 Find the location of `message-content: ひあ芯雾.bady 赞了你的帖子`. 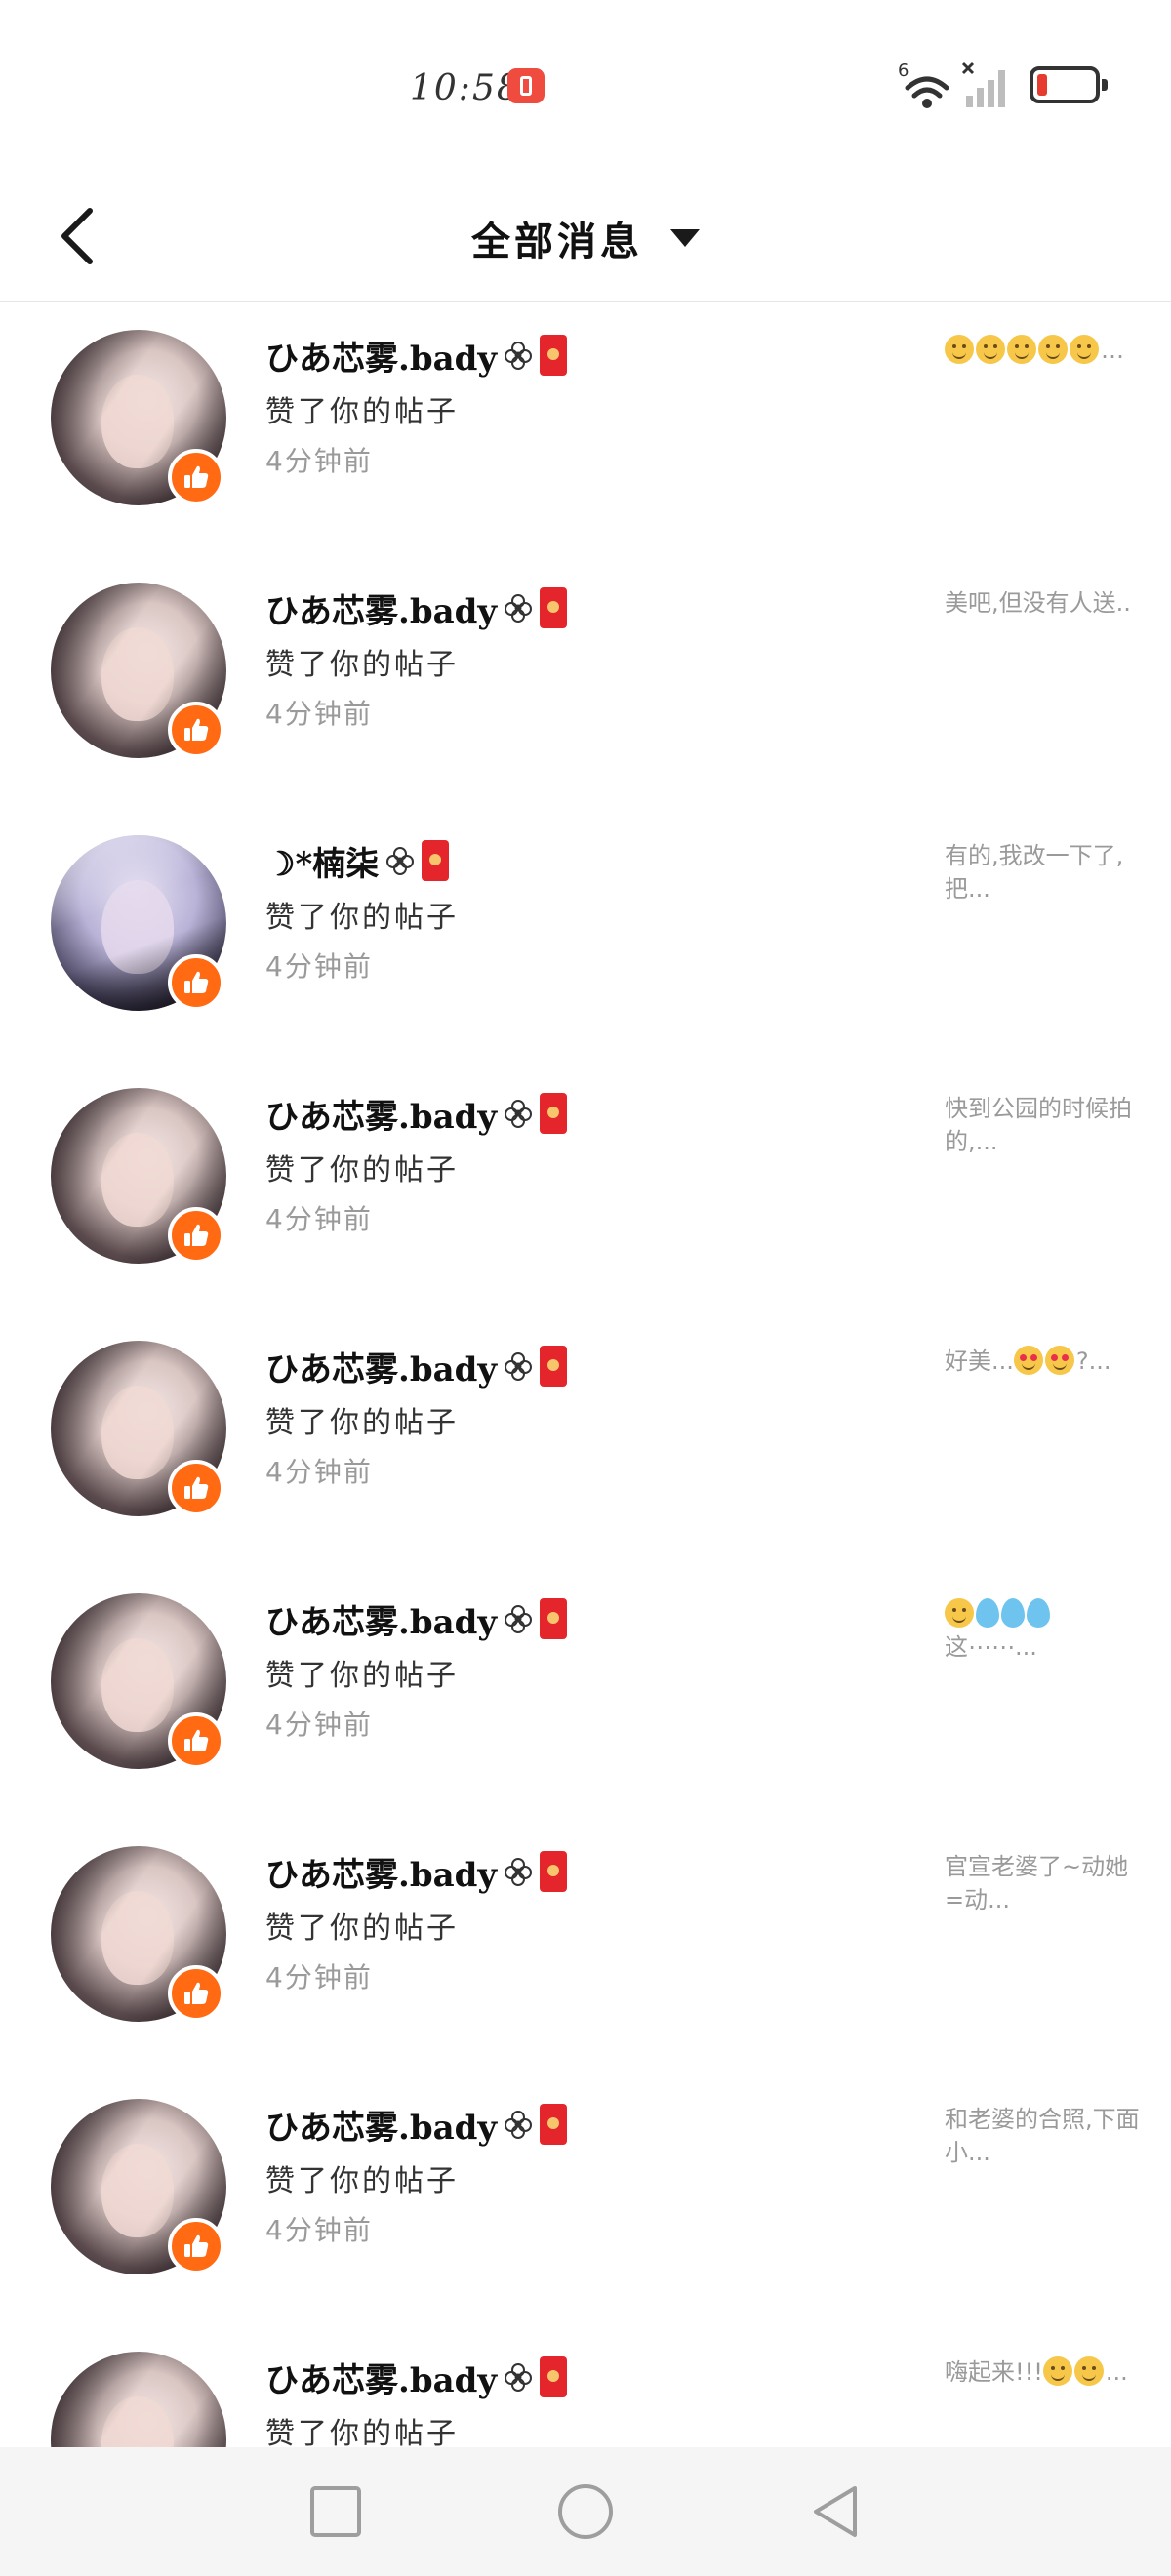

message-content: ひあ芯雾.bady 赞了你的帖子 is located at coordinates (587, 2397).